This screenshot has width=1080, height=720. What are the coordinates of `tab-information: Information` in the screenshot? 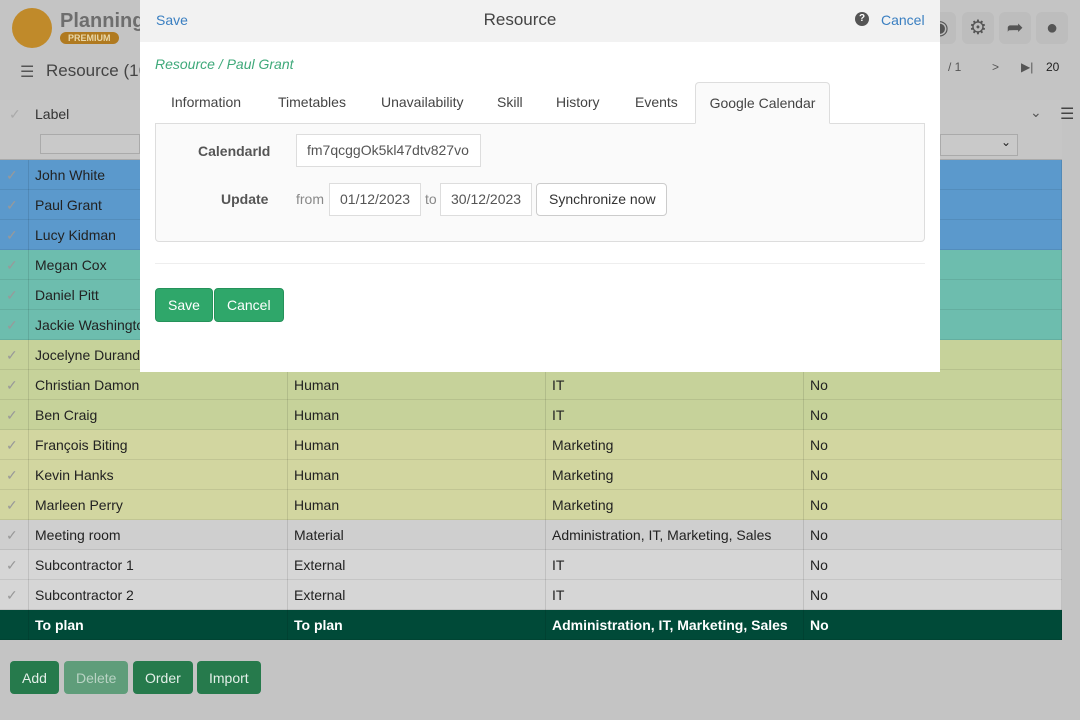 It's located at (206, 103).